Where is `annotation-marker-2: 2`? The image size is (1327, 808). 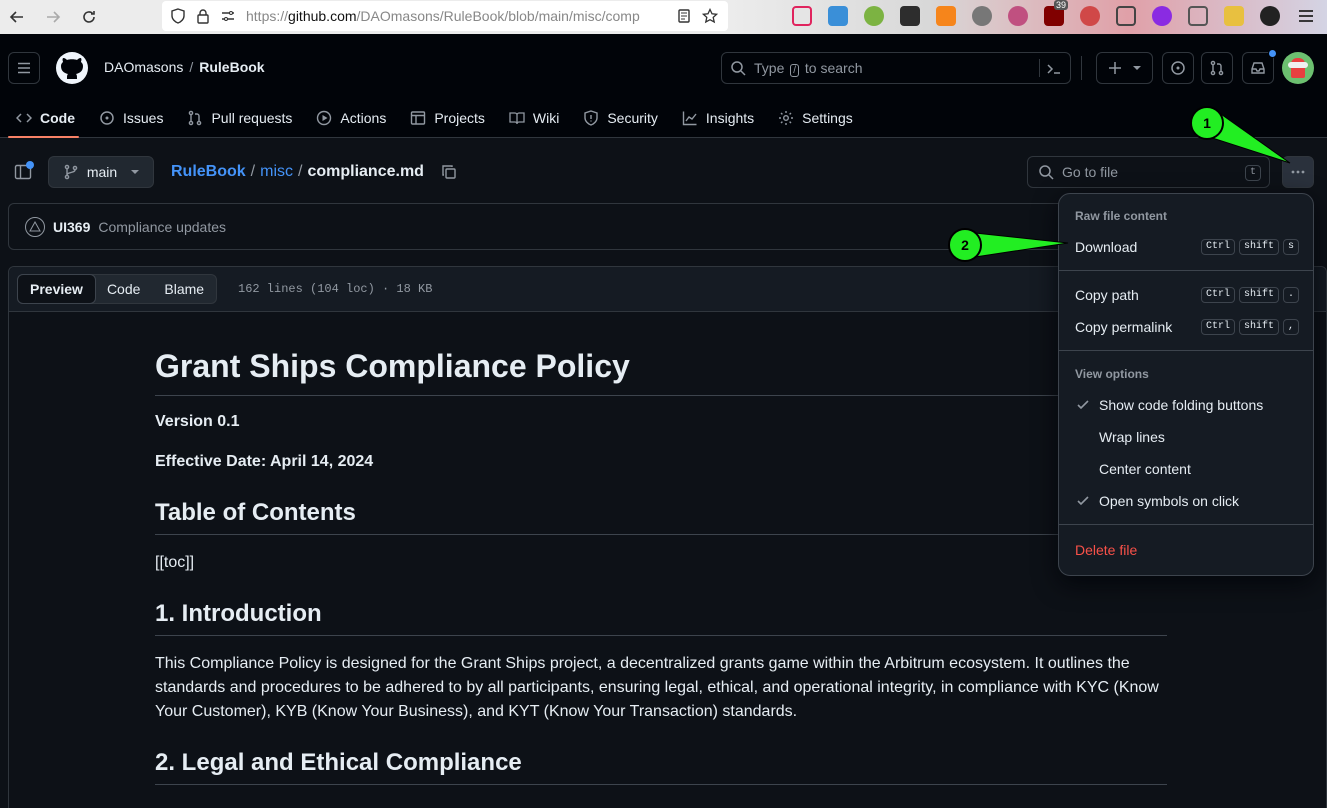 annotation-marker-2: 2 is located at coordinates (965, 245).